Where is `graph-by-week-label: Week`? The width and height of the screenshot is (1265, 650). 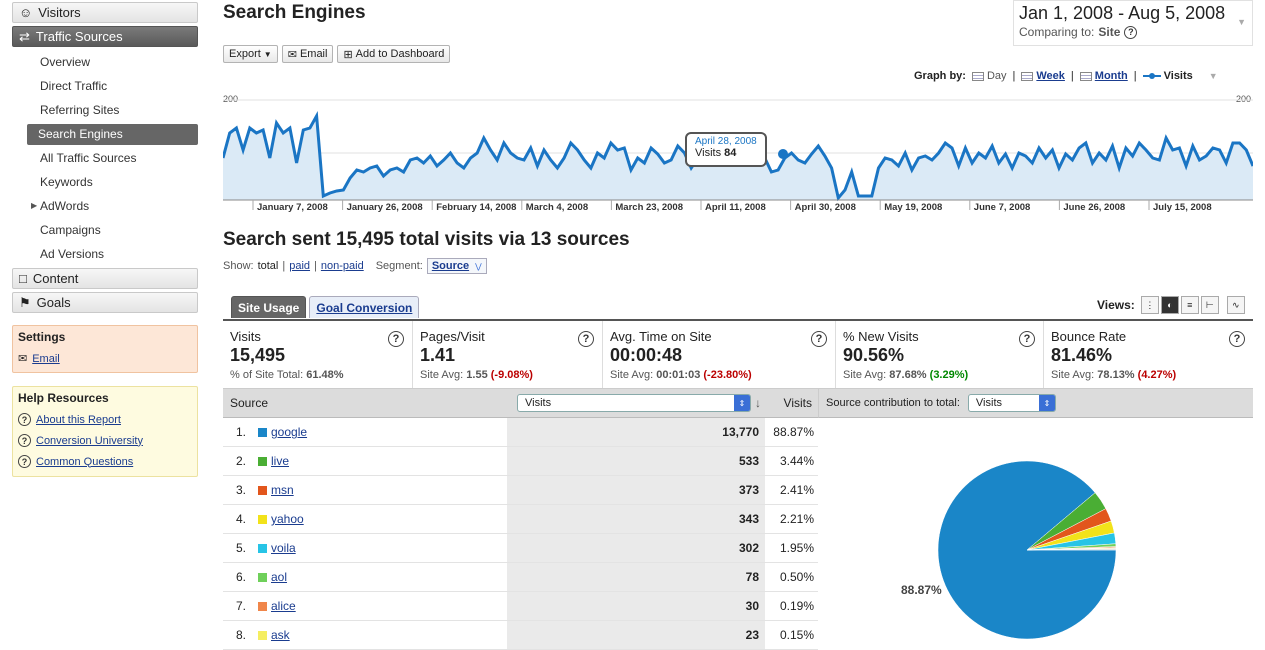 graph-by-week-label: Week is located at coordinates (1050, 76).